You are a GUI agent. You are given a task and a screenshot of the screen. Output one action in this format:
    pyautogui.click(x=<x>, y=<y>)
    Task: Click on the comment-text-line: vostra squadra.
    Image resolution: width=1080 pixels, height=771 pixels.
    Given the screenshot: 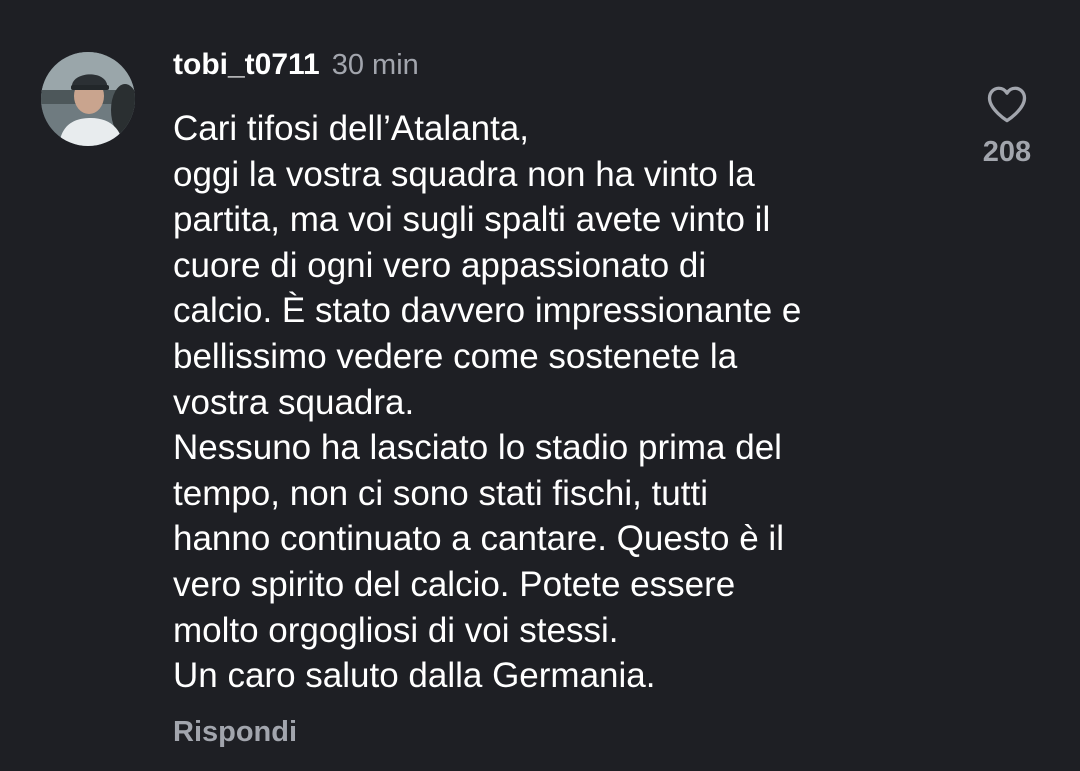 What is the action you would take?
    pyautogui.click(x=294, y=402)
    